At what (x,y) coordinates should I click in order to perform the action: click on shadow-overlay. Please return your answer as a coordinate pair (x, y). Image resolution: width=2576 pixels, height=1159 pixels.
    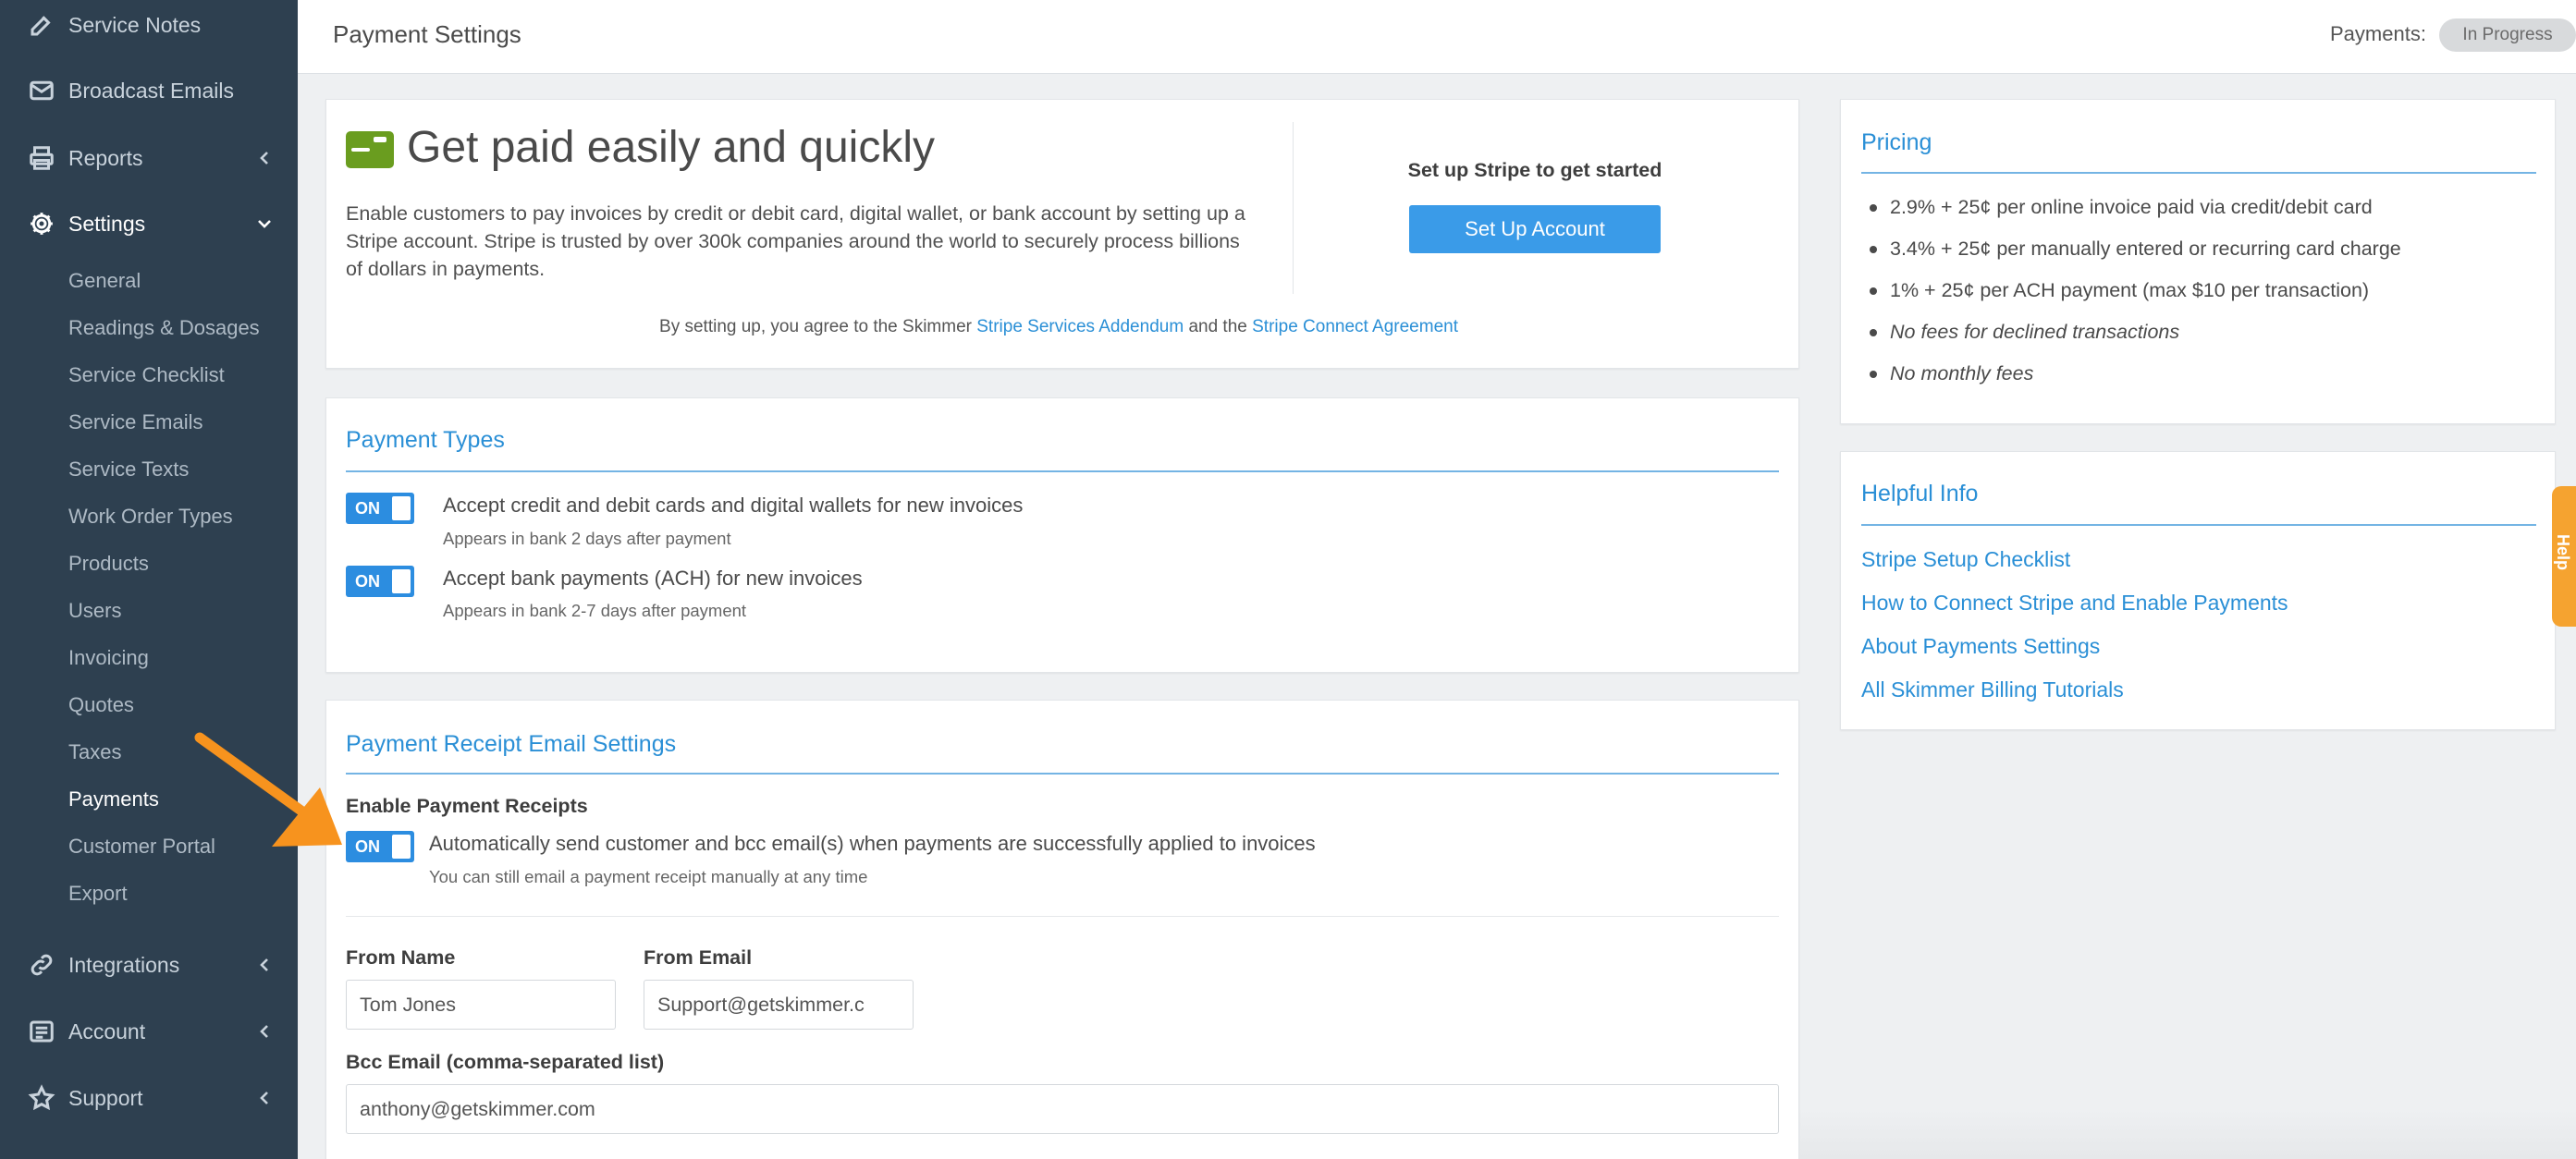
    Looking at the image, I should click on (2187, 1134).